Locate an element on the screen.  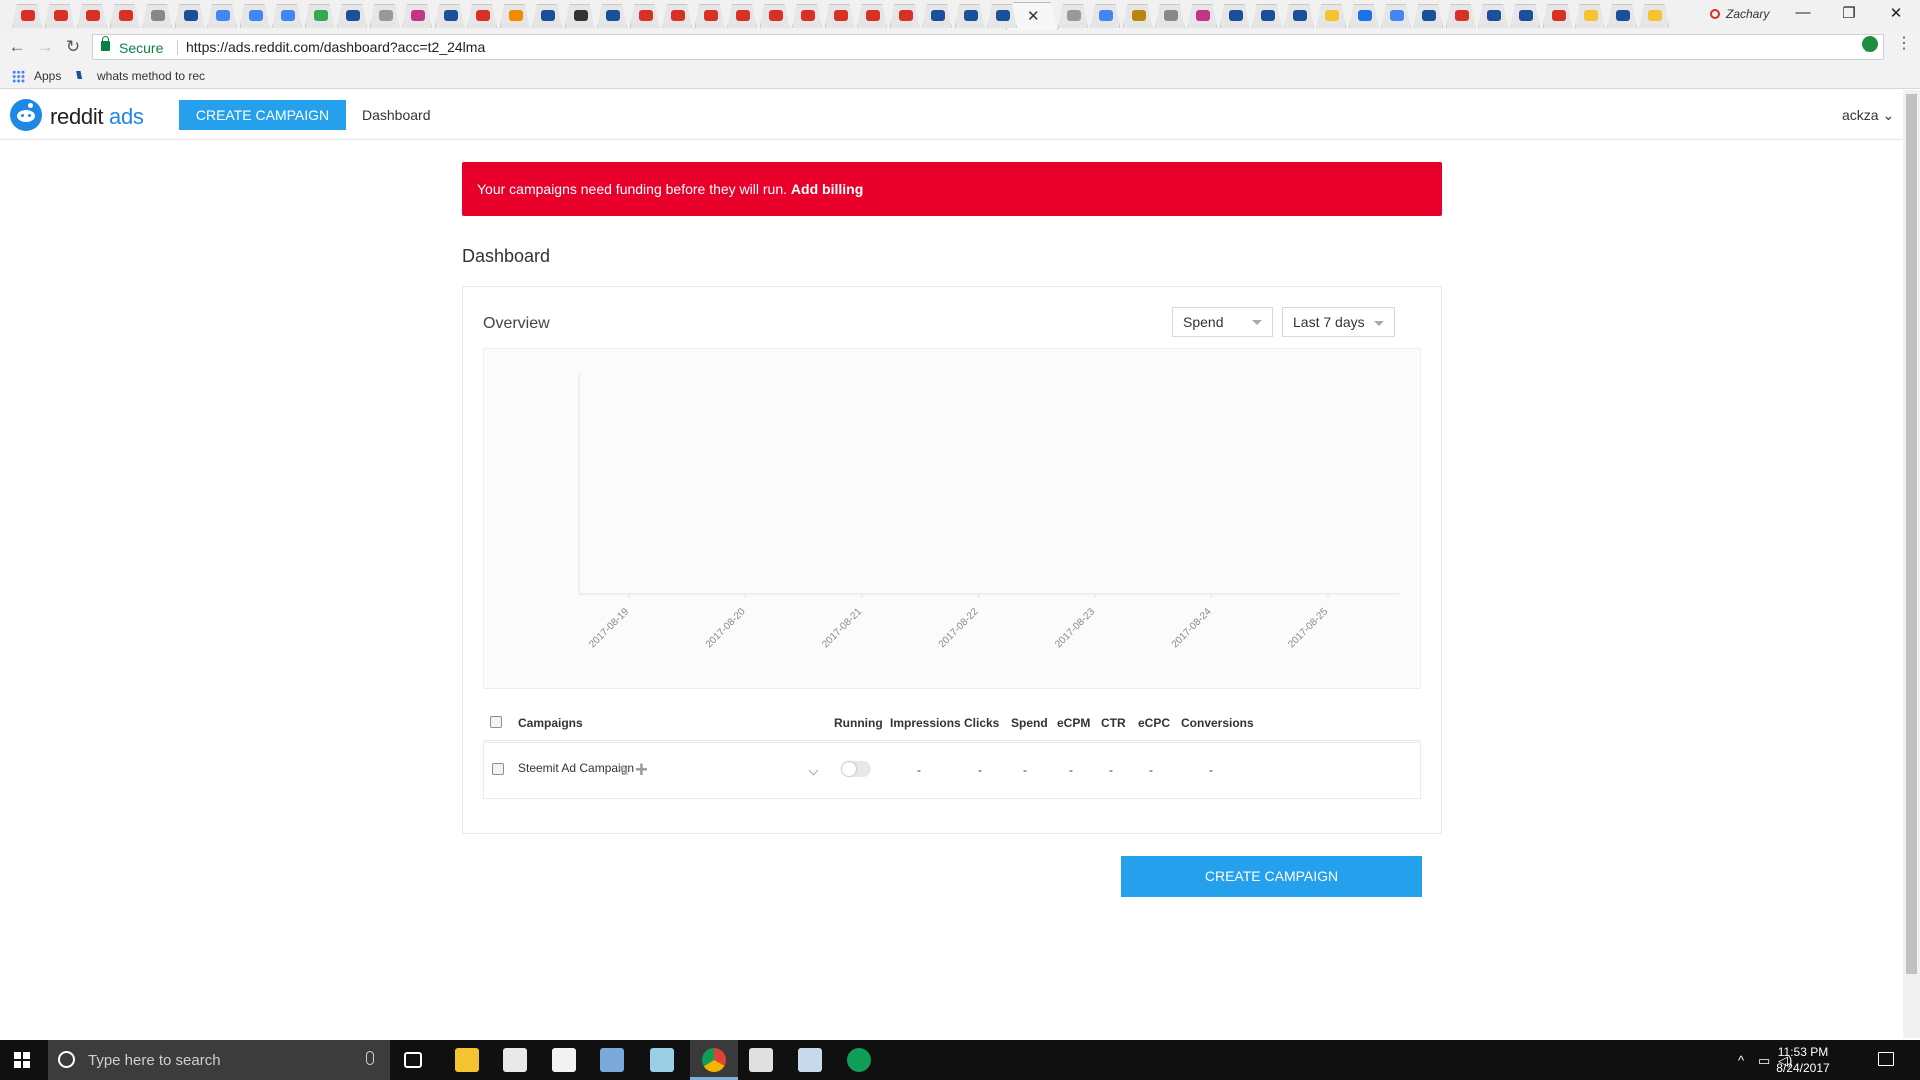
mail-icon is located at coordinates (515, 1060).